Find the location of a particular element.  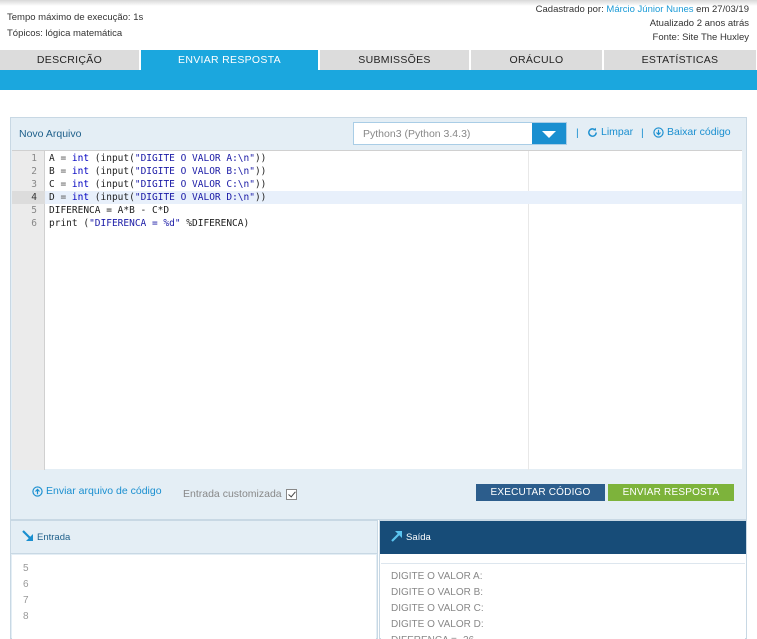

code-token: D is located at coordinates (55, 197).